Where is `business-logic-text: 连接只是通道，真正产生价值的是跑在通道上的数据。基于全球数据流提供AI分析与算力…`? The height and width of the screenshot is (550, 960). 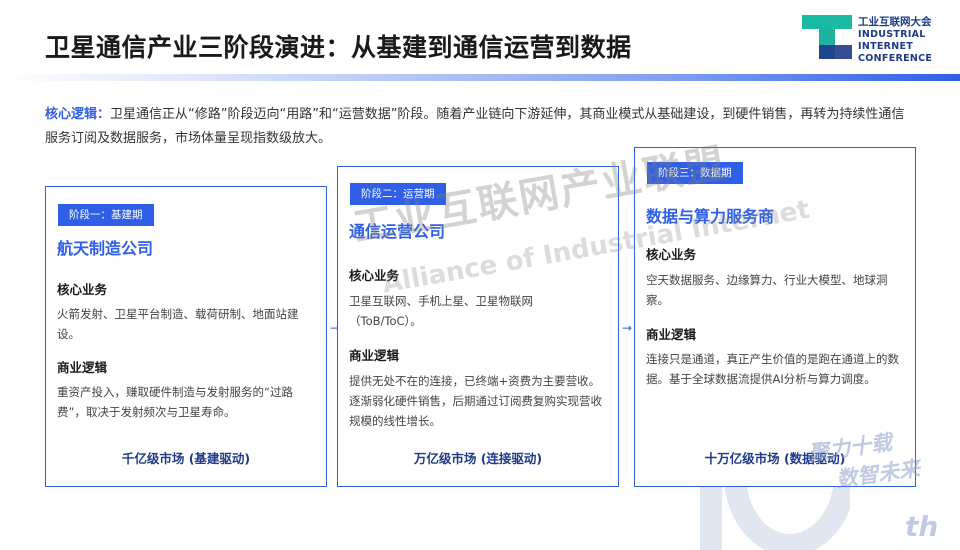 business-logic-text: 连接只是通道，真正产生价值的是跑在通道上的数据。基于全球数据流提供AI分析与算力… is located at coordinates (772, 369).